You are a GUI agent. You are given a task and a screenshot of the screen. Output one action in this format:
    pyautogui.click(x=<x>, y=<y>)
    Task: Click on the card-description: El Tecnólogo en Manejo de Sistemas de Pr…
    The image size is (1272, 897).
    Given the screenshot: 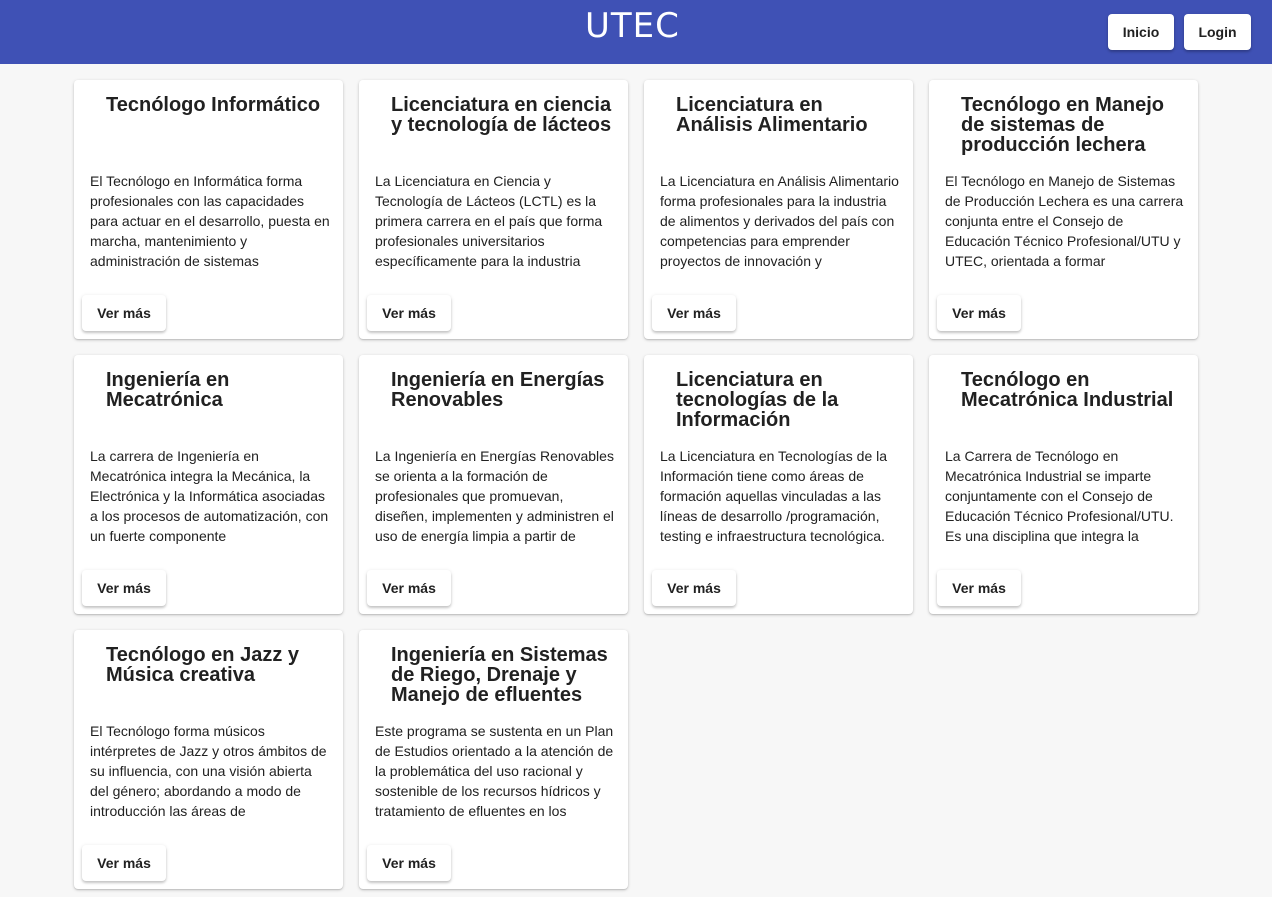 What is the action you would take?
    pyautogui.click(x=1064, y=221)
    